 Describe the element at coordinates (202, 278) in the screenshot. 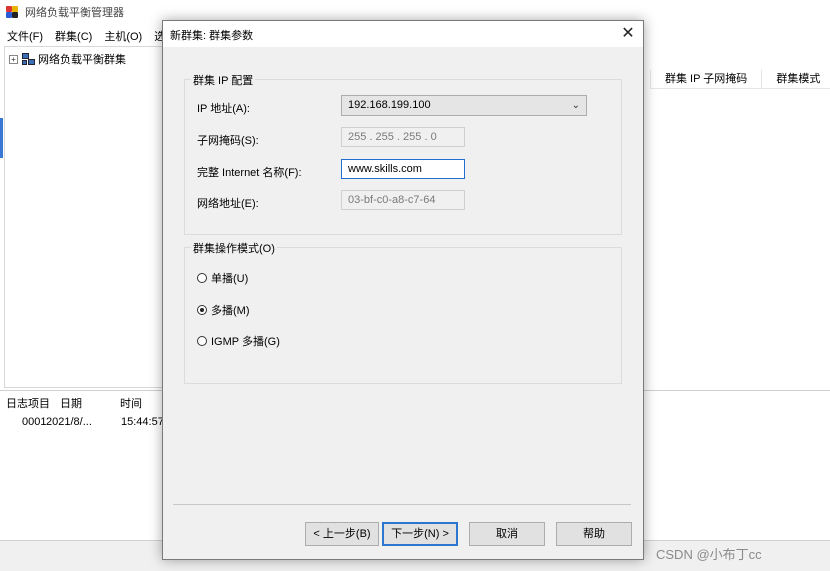

I see `radio-unicast-dot` at that location.